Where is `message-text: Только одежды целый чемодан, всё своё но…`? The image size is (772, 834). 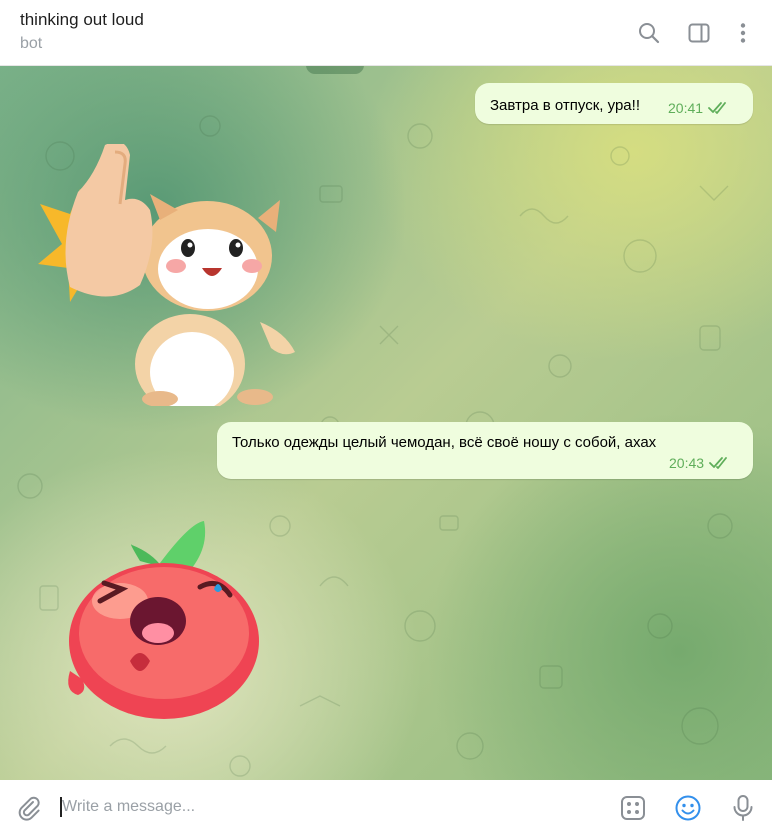 message-text: Только одежды целый чемодан, всё своё но… is located at coordinates (444, 442).